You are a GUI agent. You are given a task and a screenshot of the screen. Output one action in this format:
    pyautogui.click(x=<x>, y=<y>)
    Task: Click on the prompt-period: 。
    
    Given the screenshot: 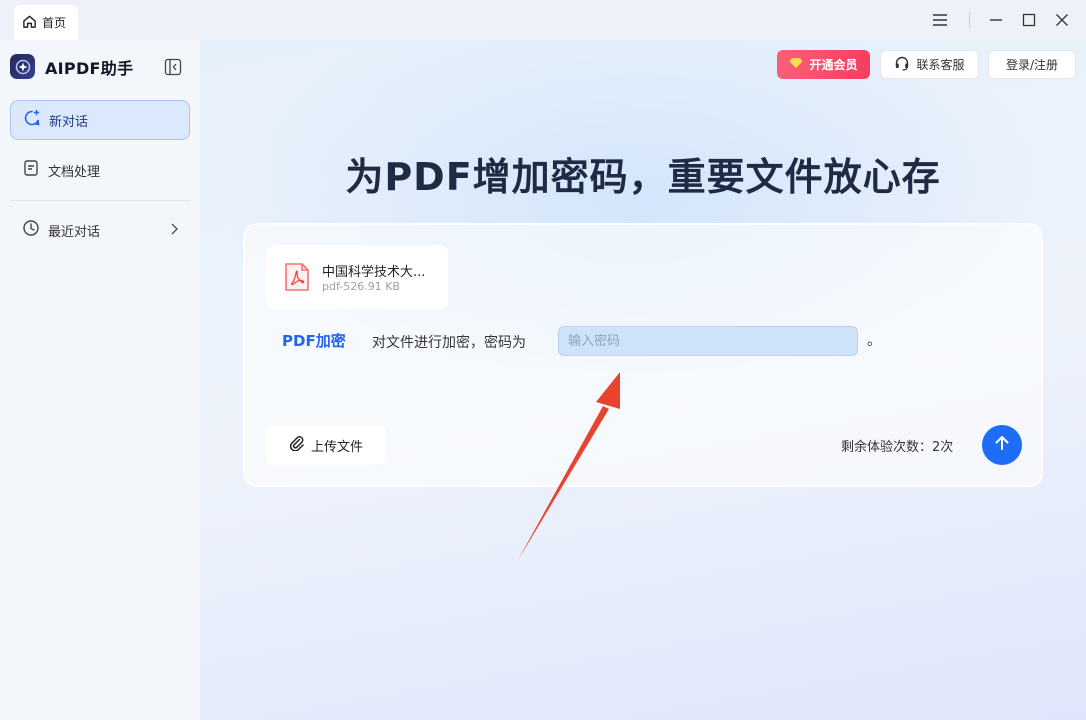 What is the action you would take?
    pyautogui.click(x=874, y=341)
    